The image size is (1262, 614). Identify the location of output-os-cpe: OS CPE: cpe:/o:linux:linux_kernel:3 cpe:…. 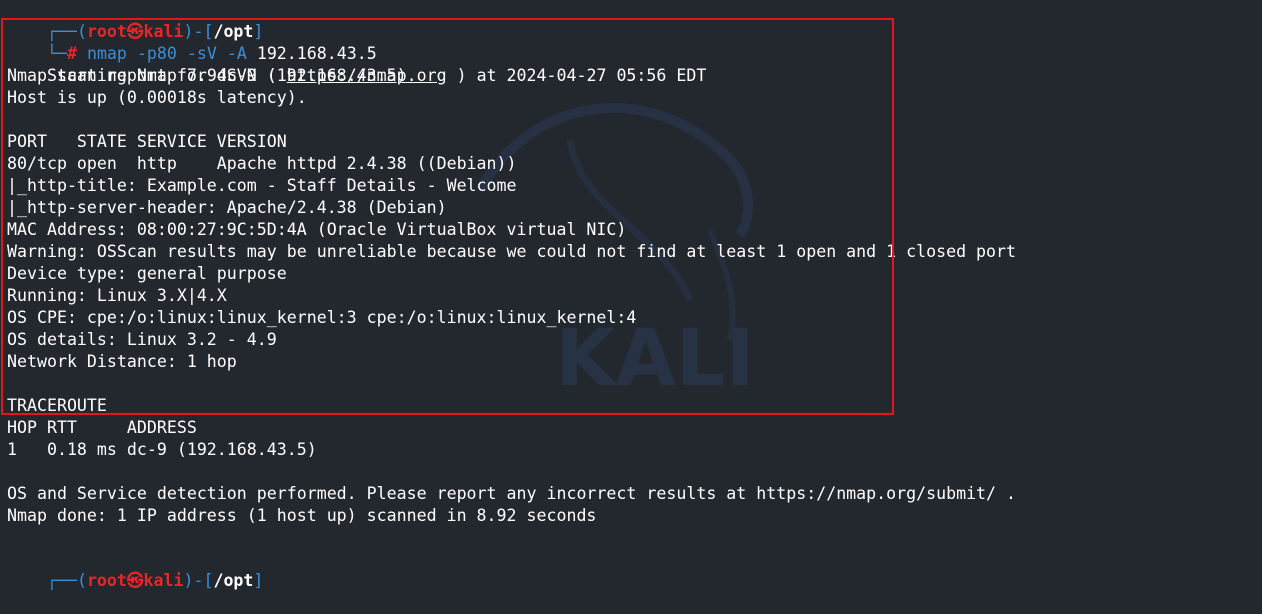
(322, 317).